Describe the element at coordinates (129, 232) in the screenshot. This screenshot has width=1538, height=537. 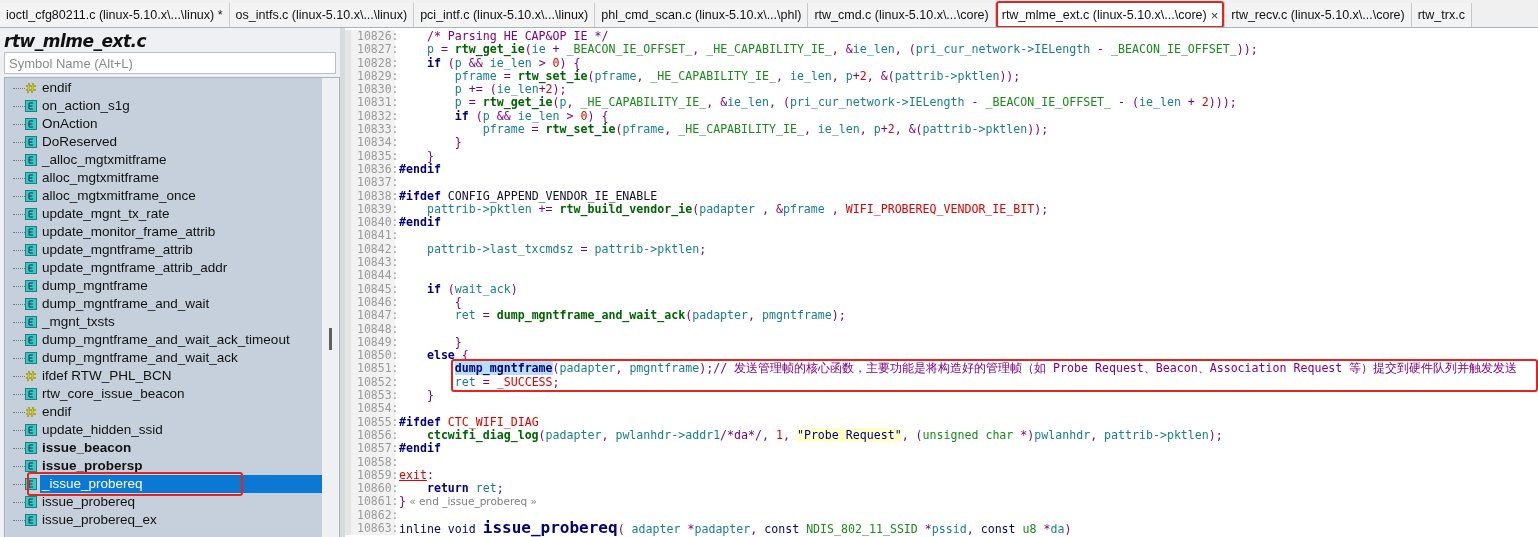
I see `symbol-item: update_monitor_frame_attrib` at that location.